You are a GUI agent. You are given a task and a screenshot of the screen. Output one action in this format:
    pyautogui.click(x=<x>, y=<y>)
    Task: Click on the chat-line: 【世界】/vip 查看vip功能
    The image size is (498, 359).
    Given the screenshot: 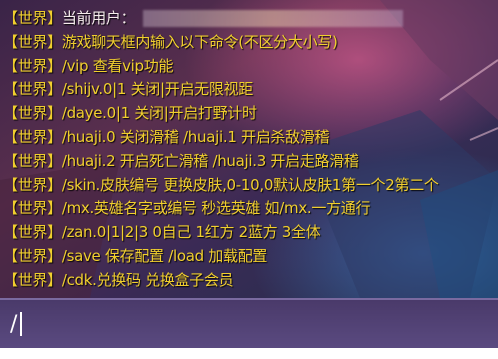 What is the action you would take?
    pyautogui.click(x=250, y=67)
    